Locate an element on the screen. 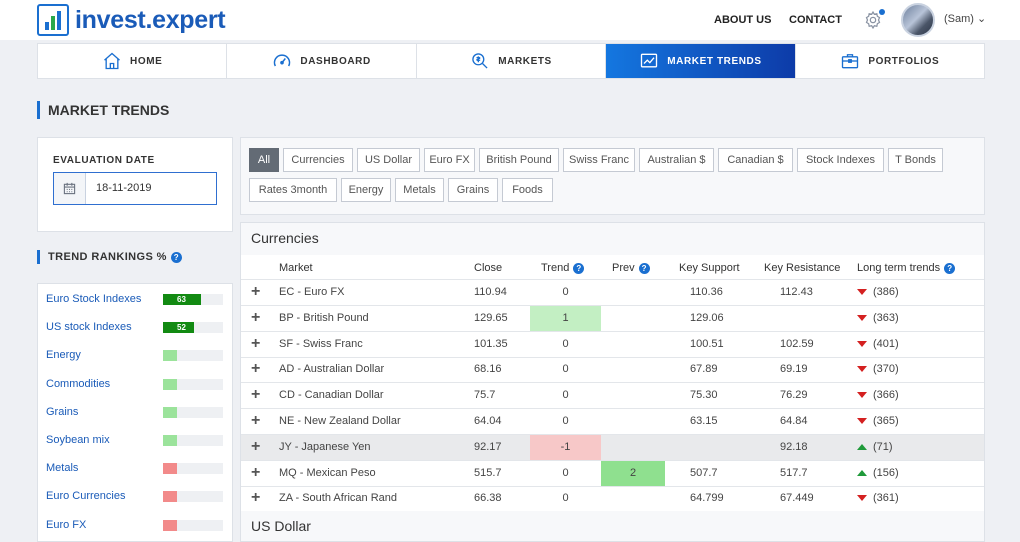 The width and height of the screenshot is (1020, 542). long-term-count: (365) is located at coordinates (886, 421).